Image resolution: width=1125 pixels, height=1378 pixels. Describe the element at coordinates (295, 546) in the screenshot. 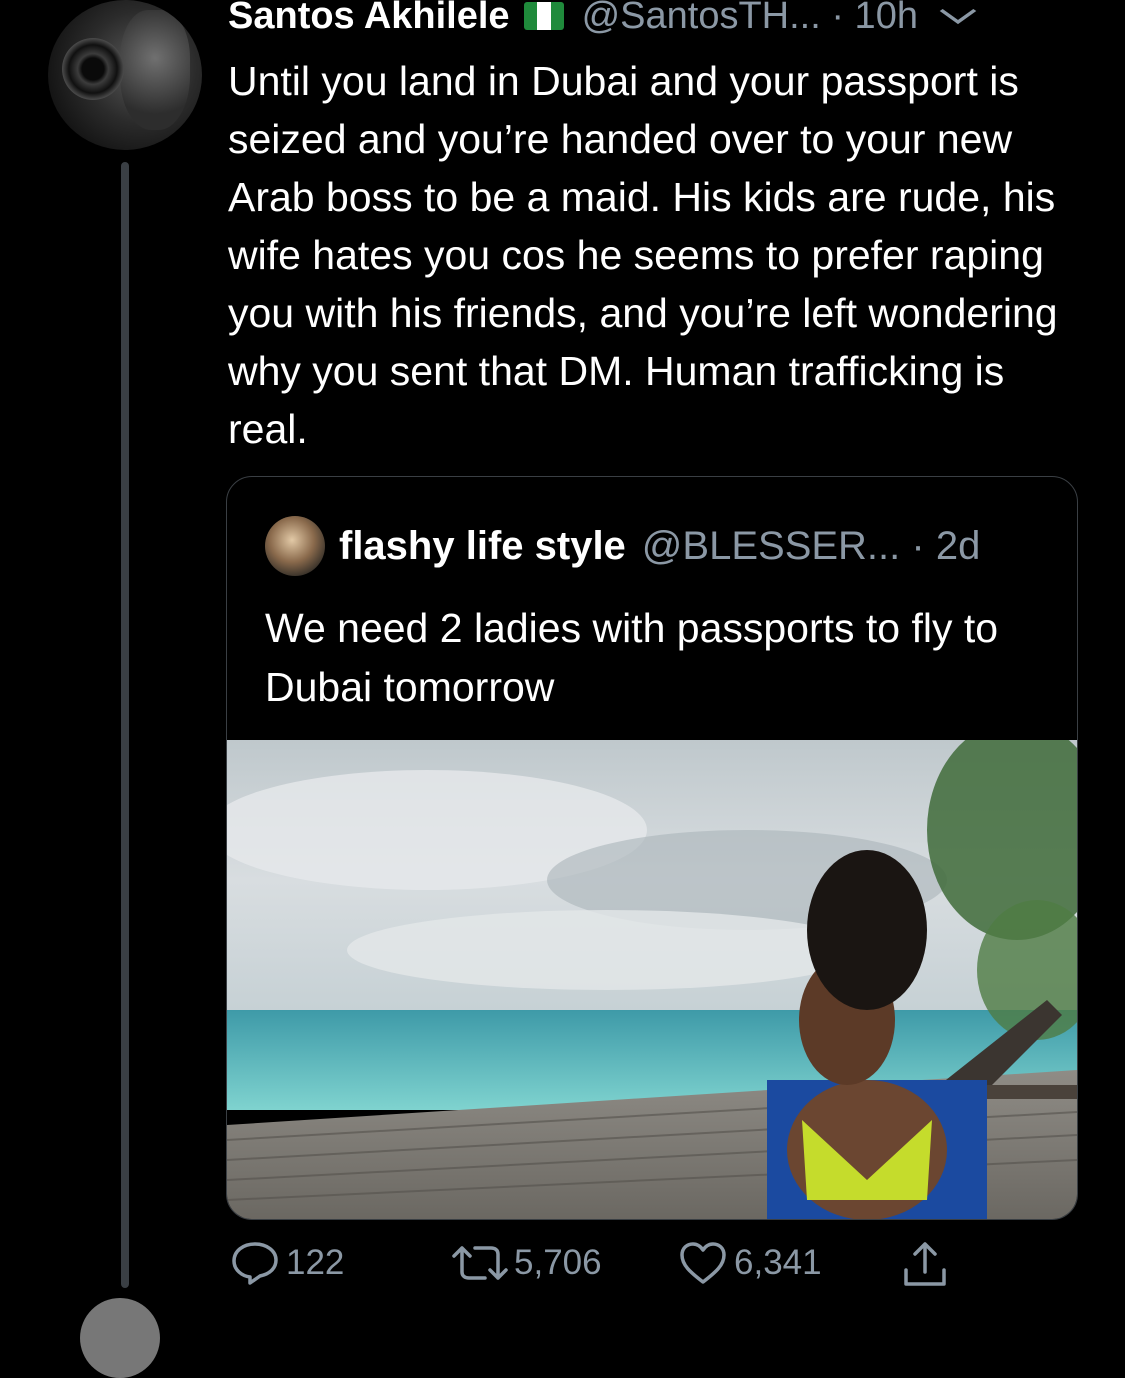

I see `quoted-author-avatar` at that location.